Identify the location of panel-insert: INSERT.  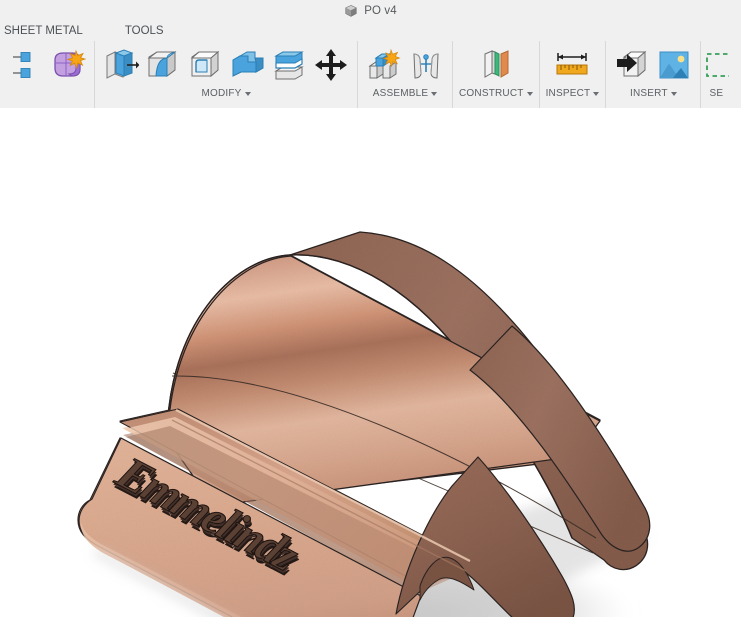
(652, 74).